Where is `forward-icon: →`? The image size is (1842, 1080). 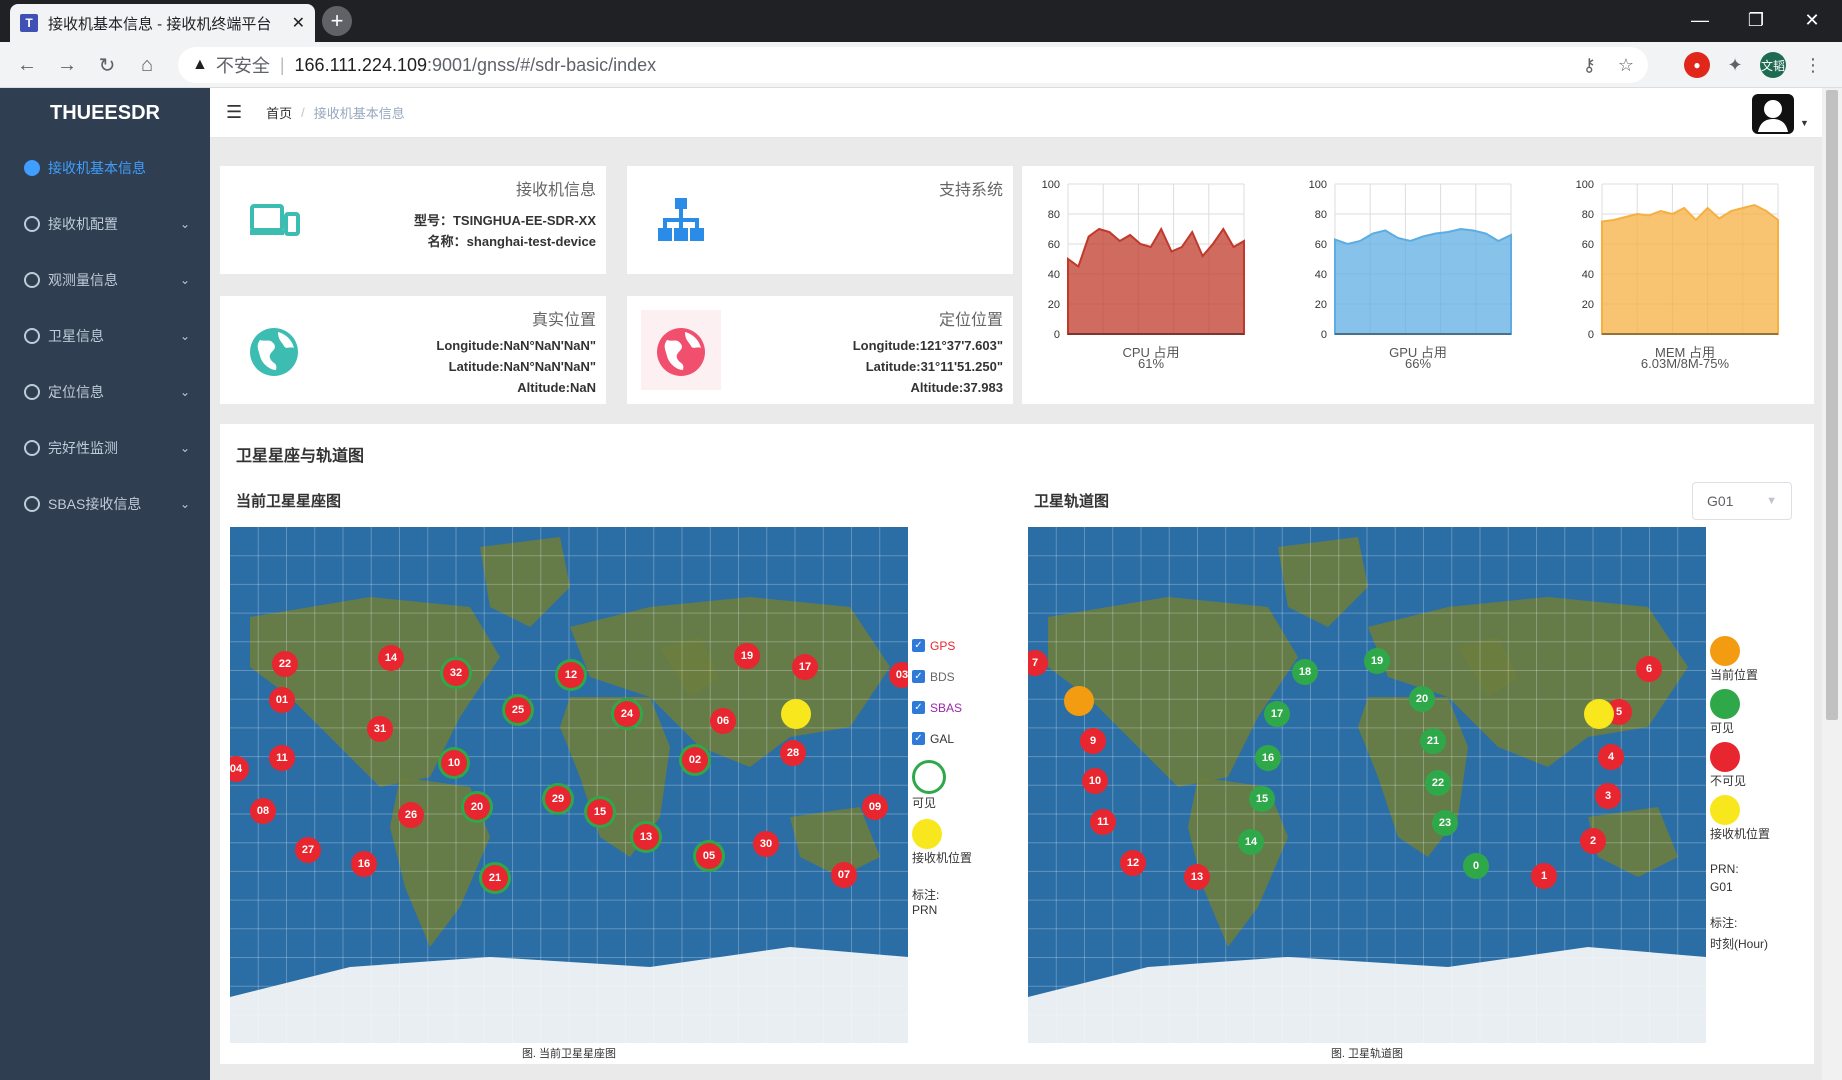
forward-icon: → is located at coordinates (67, 65).